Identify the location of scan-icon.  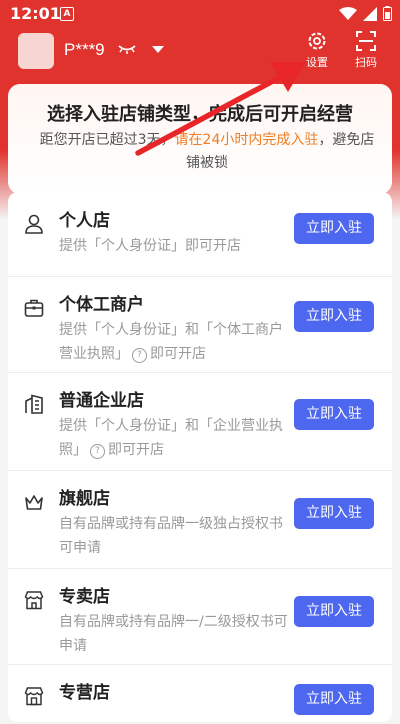
(366, 41).